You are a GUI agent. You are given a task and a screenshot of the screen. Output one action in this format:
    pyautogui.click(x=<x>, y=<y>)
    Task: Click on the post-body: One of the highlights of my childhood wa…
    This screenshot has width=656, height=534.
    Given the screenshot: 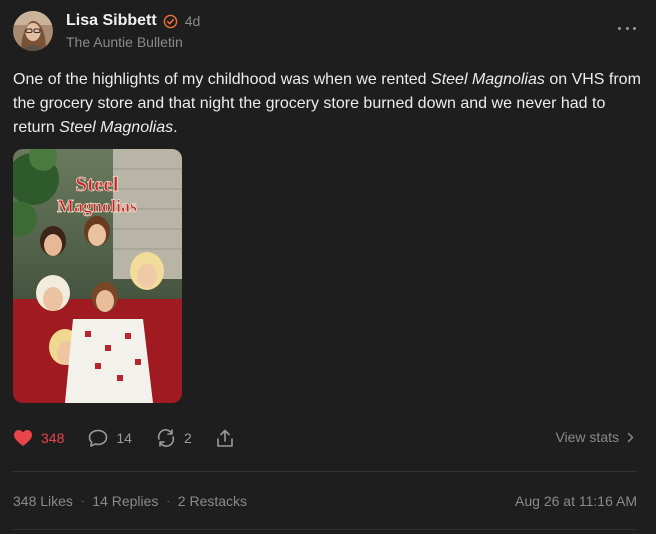 What is the action you would take?
    pyautogui.click(x=328, y=104)
    